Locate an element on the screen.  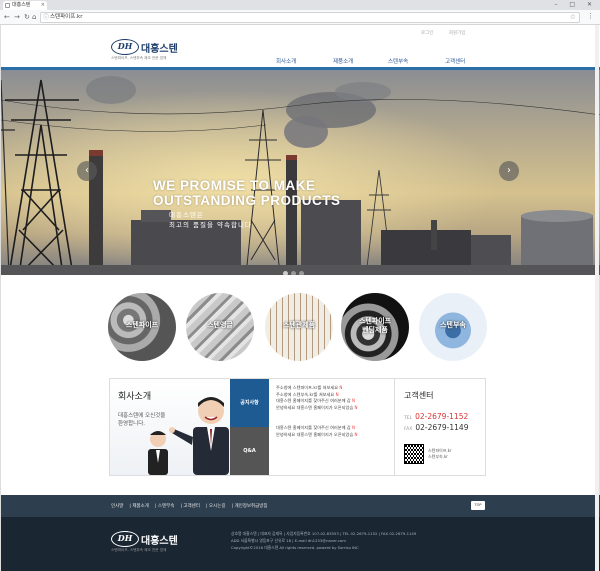
nav-item-about: 회사소개 is located at coordinates (286, 61).